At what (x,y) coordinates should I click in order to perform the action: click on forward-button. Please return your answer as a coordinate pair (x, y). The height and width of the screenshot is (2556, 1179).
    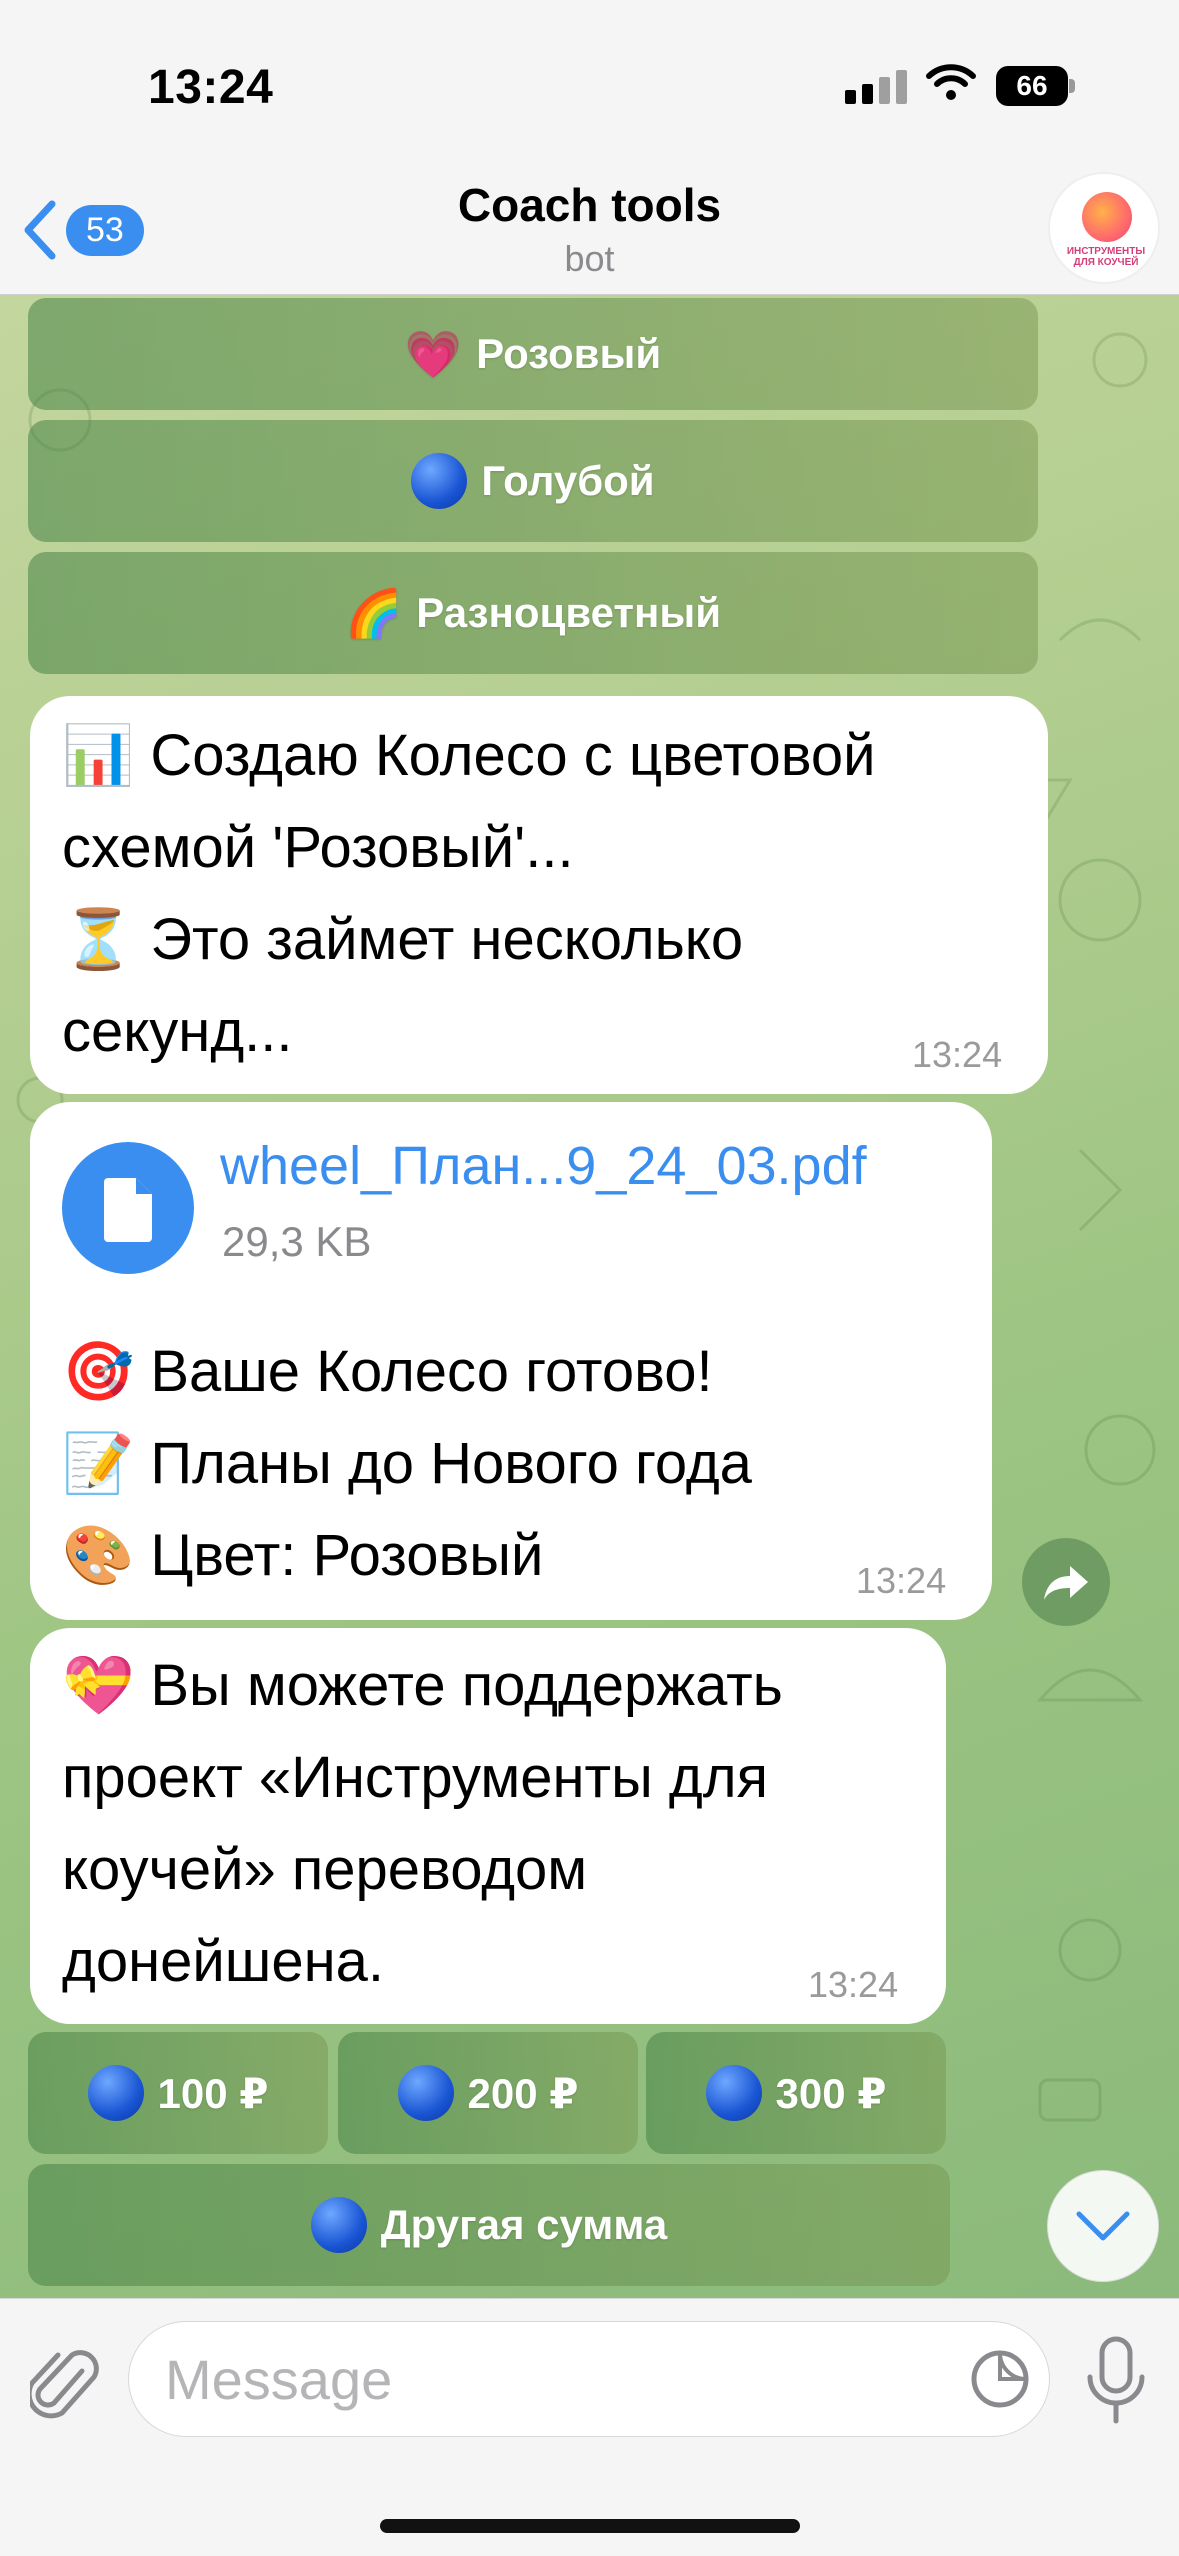
    Looking at the image, I should click on (1066, 1582).